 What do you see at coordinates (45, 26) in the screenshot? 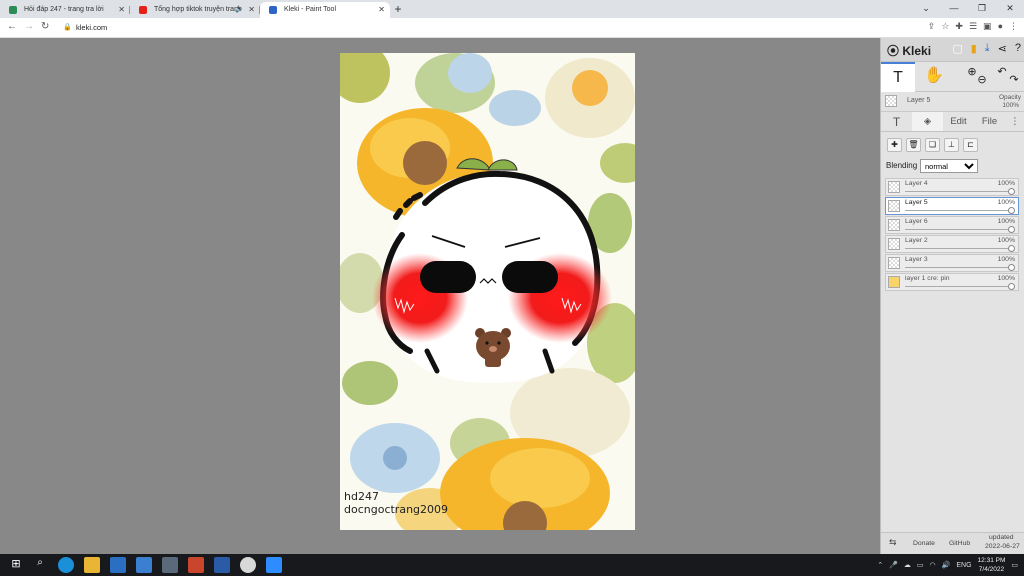
I see `reload-icon: ↻` at bounding box center [45, 26].